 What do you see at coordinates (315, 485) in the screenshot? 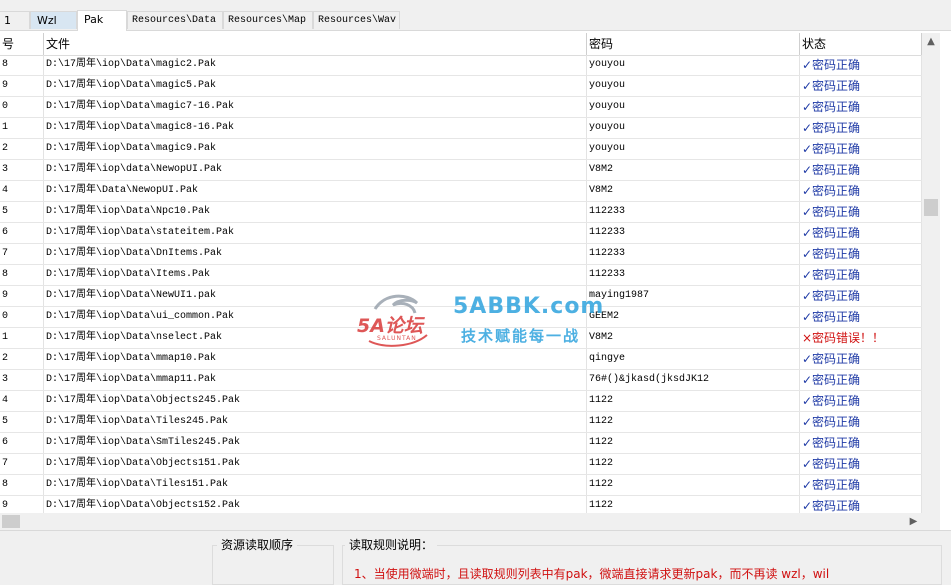
I see `file-path-cell: D:\17周年\iop\Data\Tiles151.Pak` at bounding box center [315, 485].